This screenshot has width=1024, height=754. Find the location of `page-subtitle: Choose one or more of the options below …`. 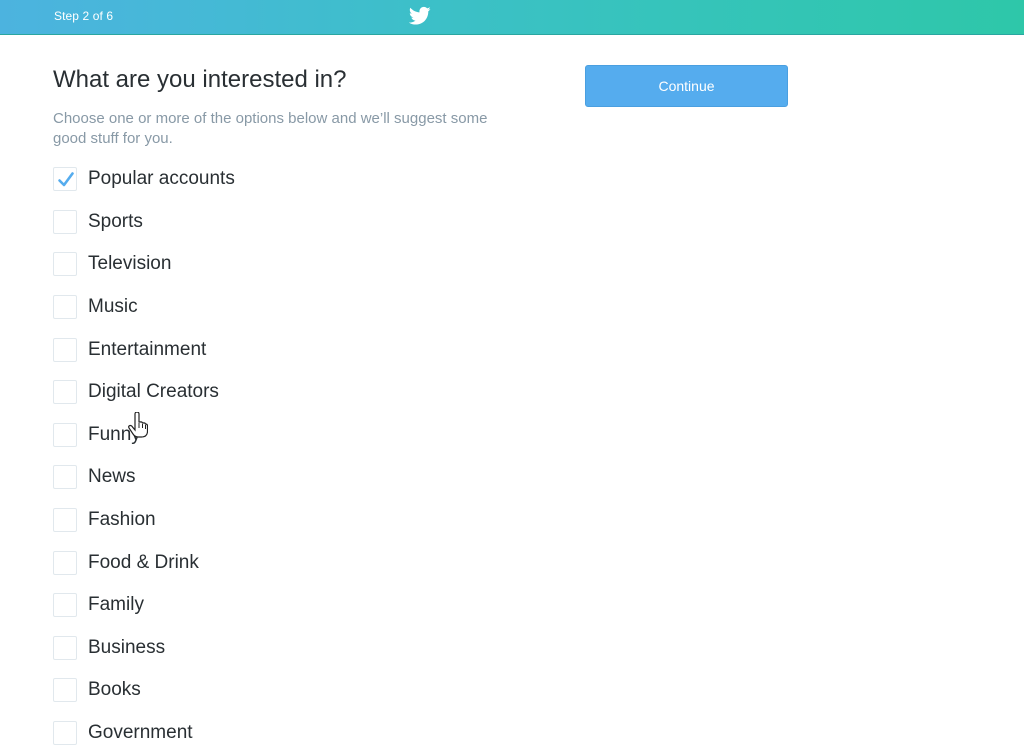

page-subtitle: Choose one or more of the options below … is located at coordinates (270, 128).